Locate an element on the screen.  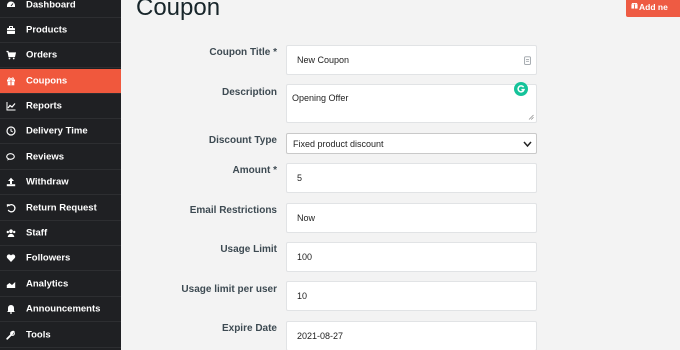
usage-limit-label: Usage Limit is located at coordinates (248, 249).